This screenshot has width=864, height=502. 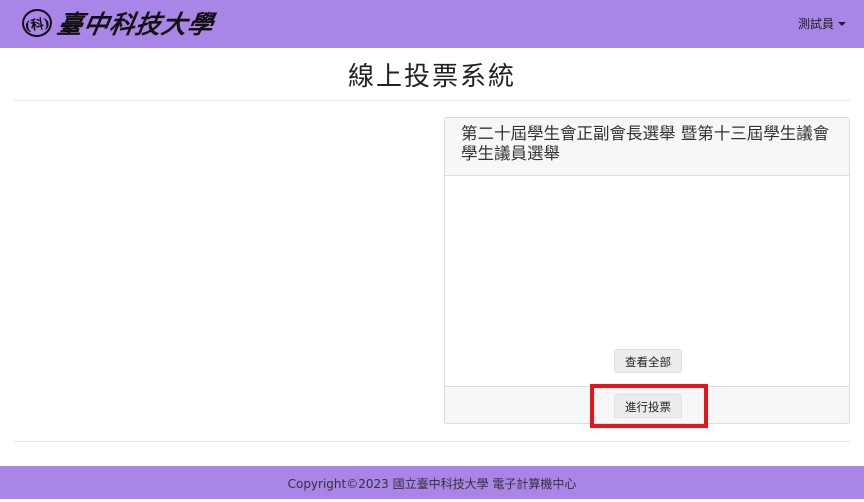 What do you see at coordinates (432, 441) in the screenshot?
I see `divider-bottom` at bounding box center [432, 441].